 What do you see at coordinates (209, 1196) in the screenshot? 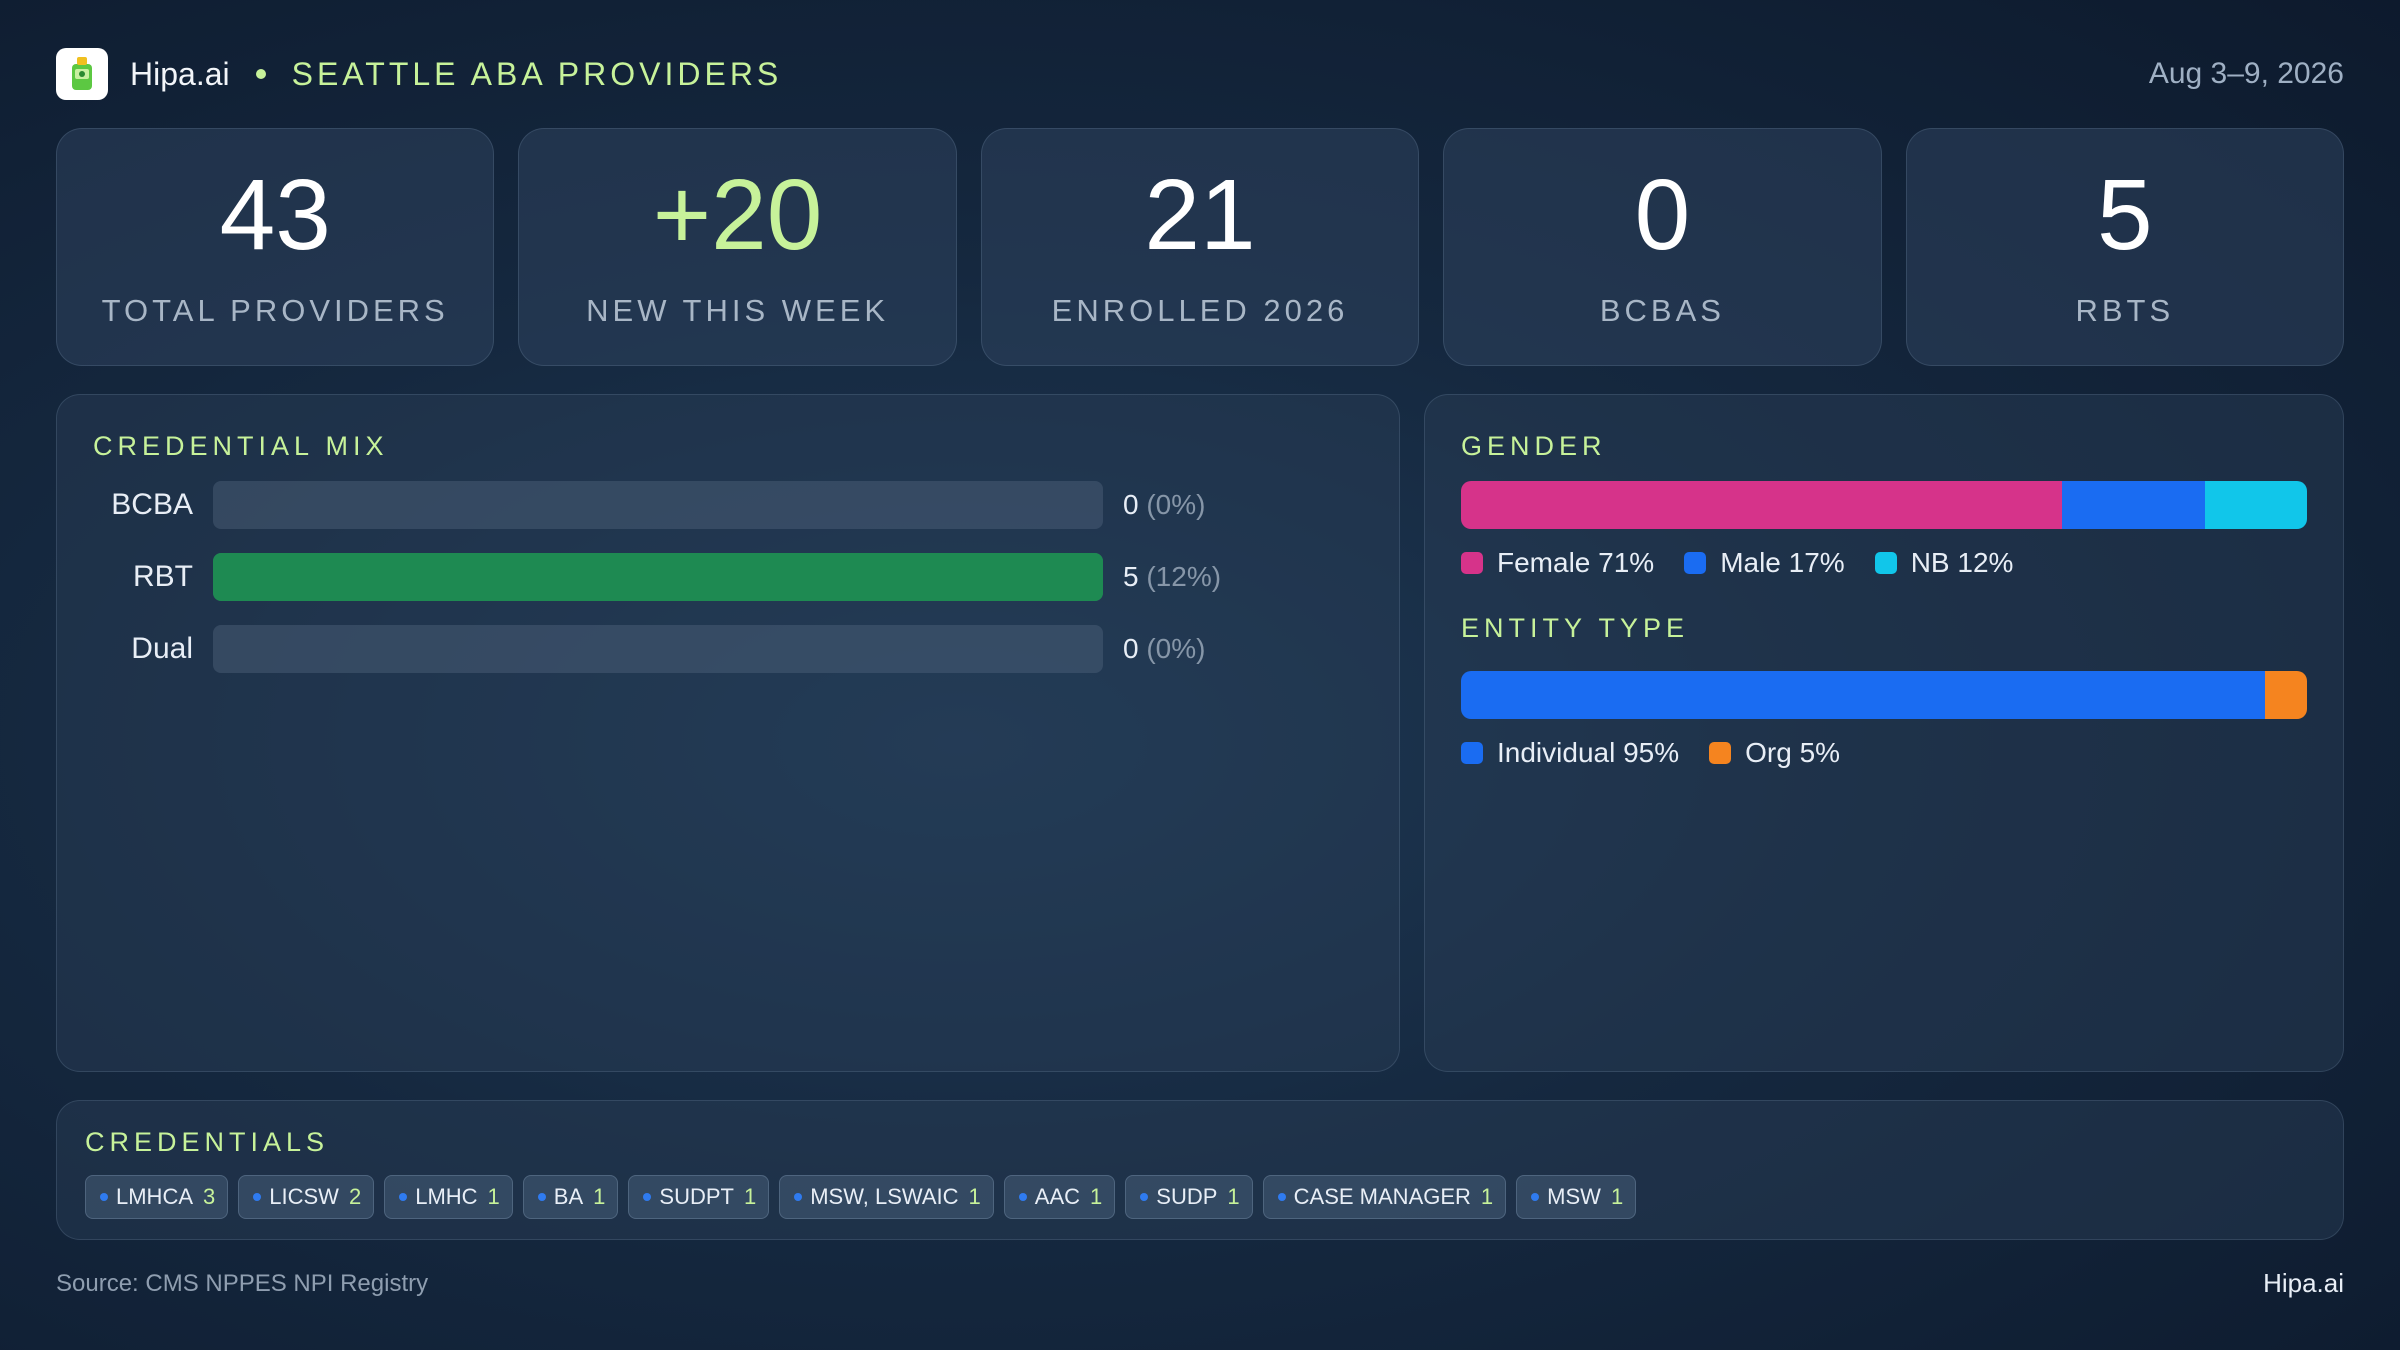
I see `chip-count: 3` at bounding box center [209, 1196].